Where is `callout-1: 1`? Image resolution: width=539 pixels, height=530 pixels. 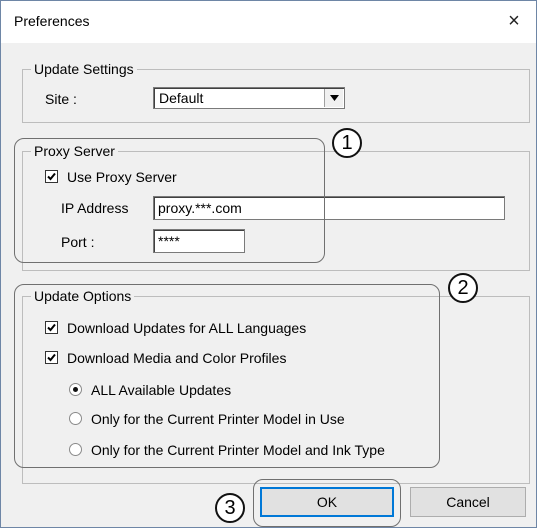 callout-1: 1 is located at coordinates (347, 143).